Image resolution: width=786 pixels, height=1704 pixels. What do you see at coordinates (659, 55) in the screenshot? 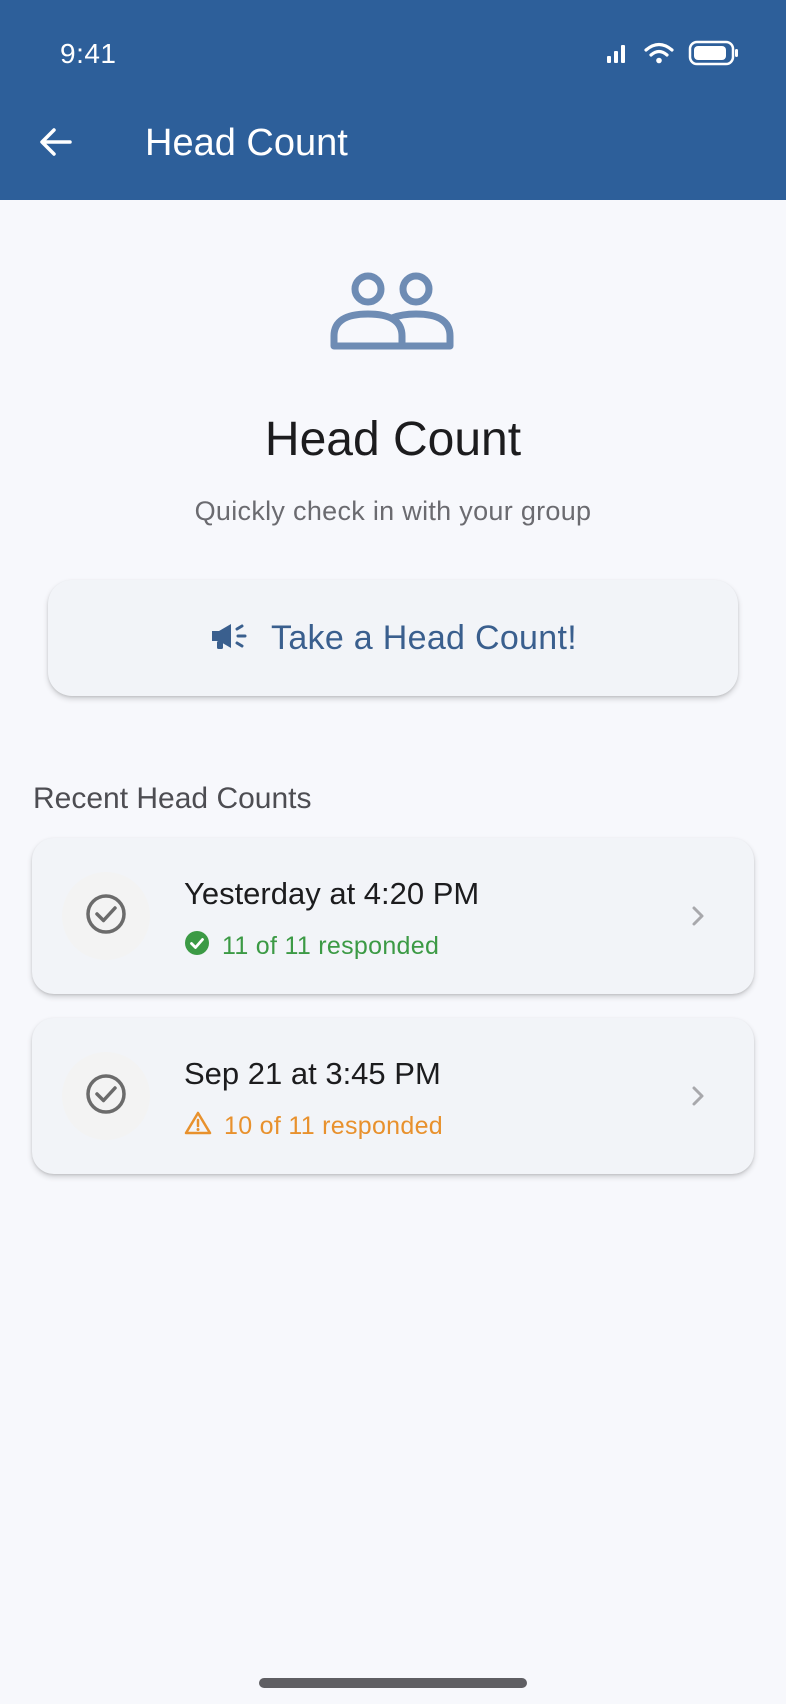
I see `wifi-icon` at bounding box center [659, 55].